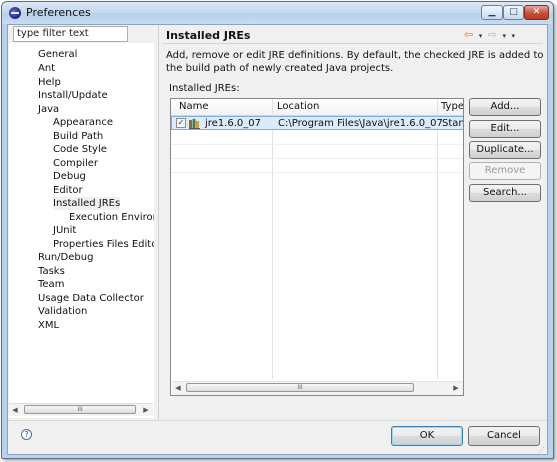  Describe the element at coordinates (504, 436) in the screenshot. I see `cancel-button: Cancel` at that location.